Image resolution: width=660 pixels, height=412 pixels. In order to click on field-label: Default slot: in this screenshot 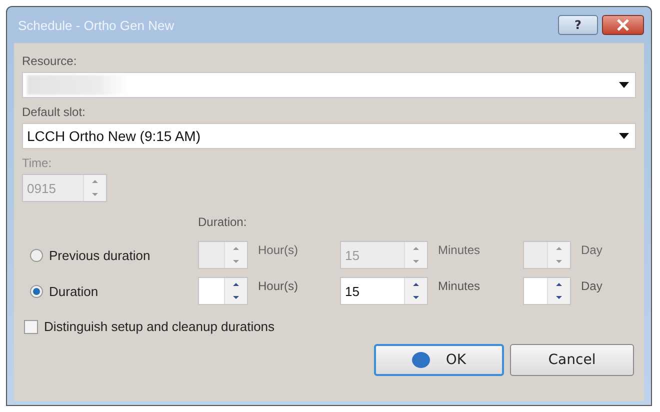, I will do `click(54, 112)`.